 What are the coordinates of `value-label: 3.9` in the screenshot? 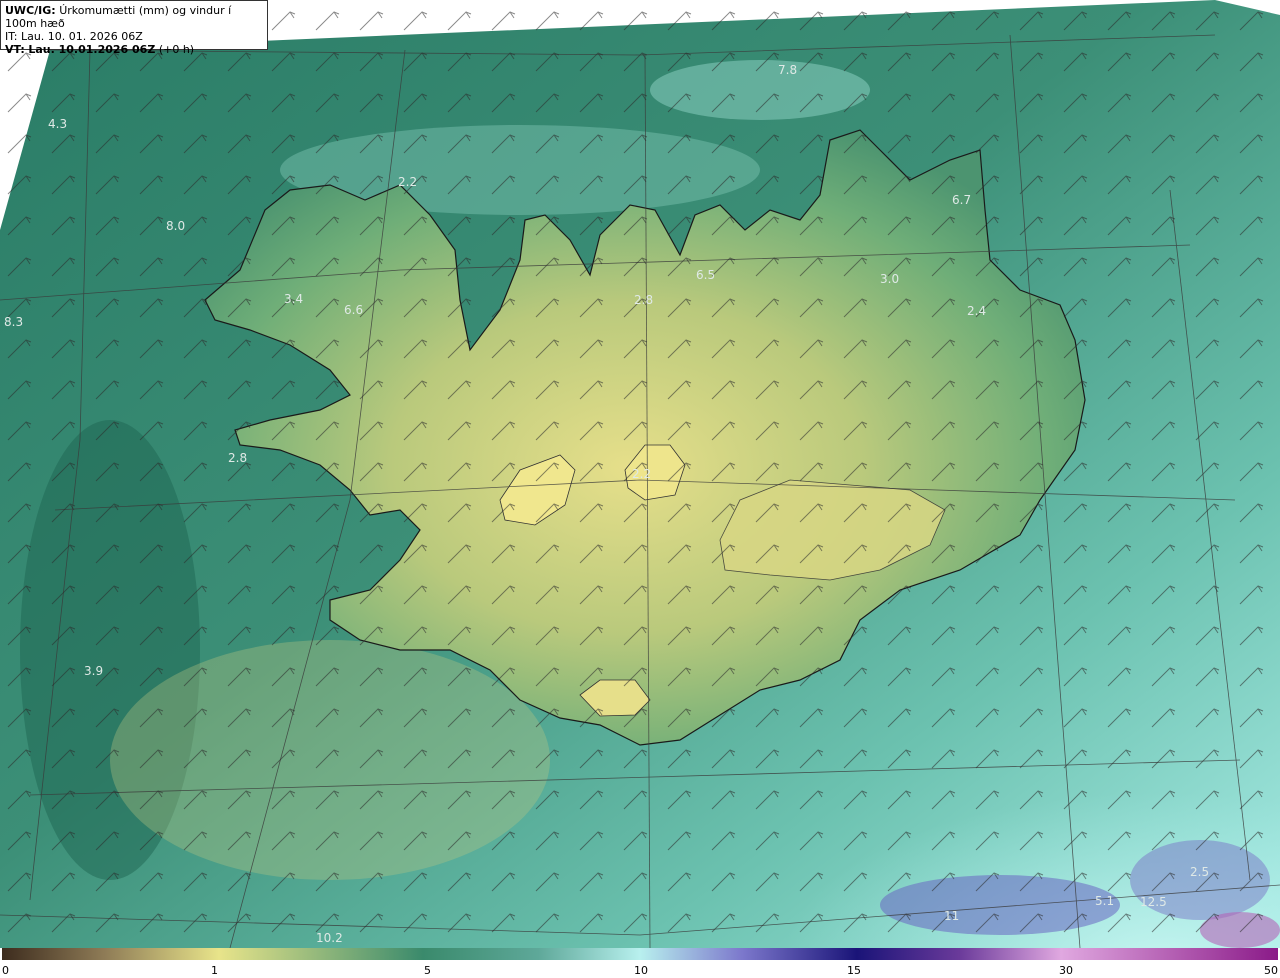 It's located at (93, 671).